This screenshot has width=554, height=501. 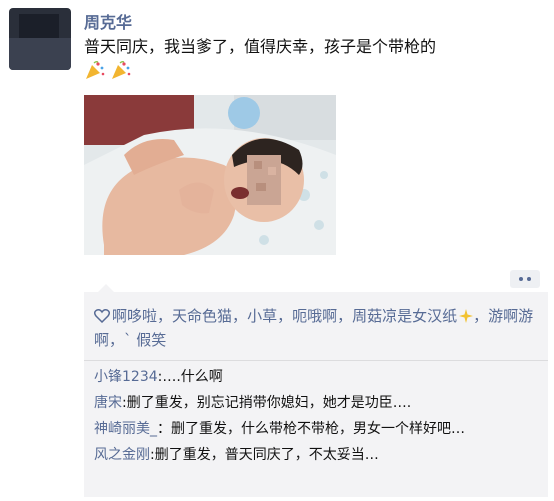 I want to click on more-dots-icon, so click(x=521, y=279).